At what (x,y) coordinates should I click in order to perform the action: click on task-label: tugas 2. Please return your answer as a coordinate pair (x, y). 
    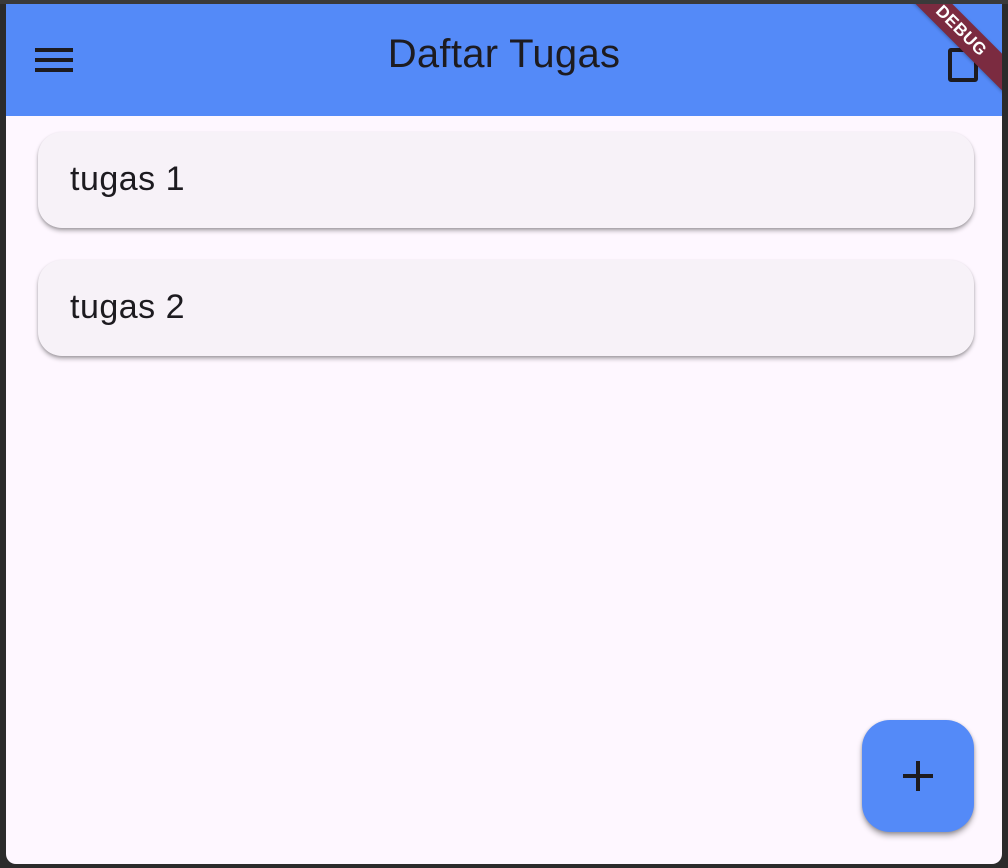
    Looking at the image, I should click on (128, 307).